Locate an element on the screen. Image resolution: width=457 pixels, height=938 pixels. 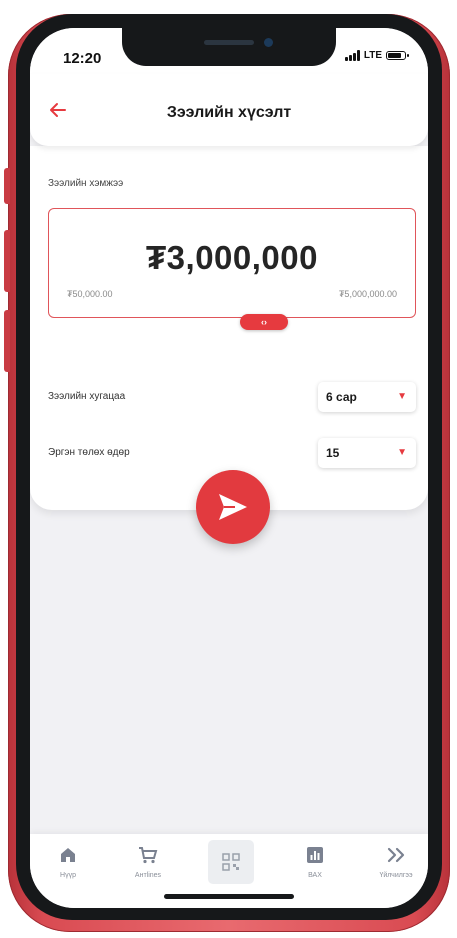
nav-label-services: Үйлчилгээ is located at coordinates (396, 875).